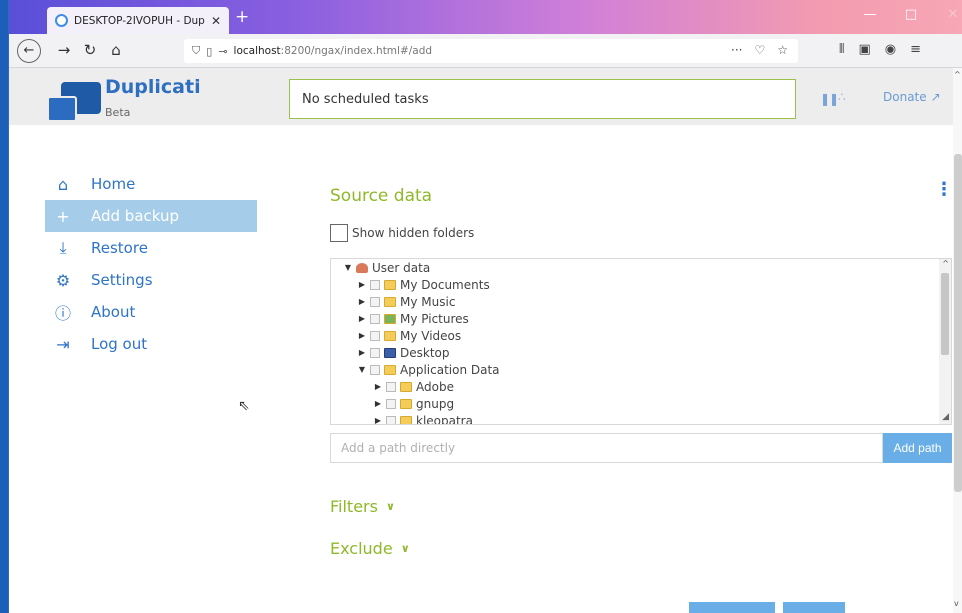 This screenshot has width=962, height=613. Describe the element at coordinates (135, 216) in the screenshot. I see `menu-item-label: Add backup` at that location.